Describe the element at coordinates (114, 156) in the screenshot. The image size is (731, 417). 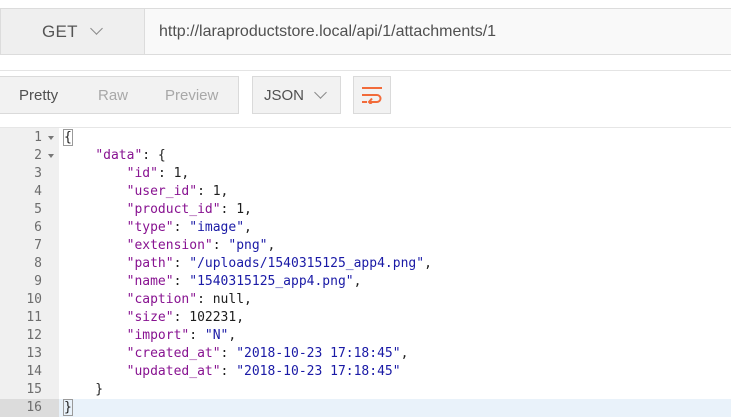
I see `code-text: "data": {` at that location.